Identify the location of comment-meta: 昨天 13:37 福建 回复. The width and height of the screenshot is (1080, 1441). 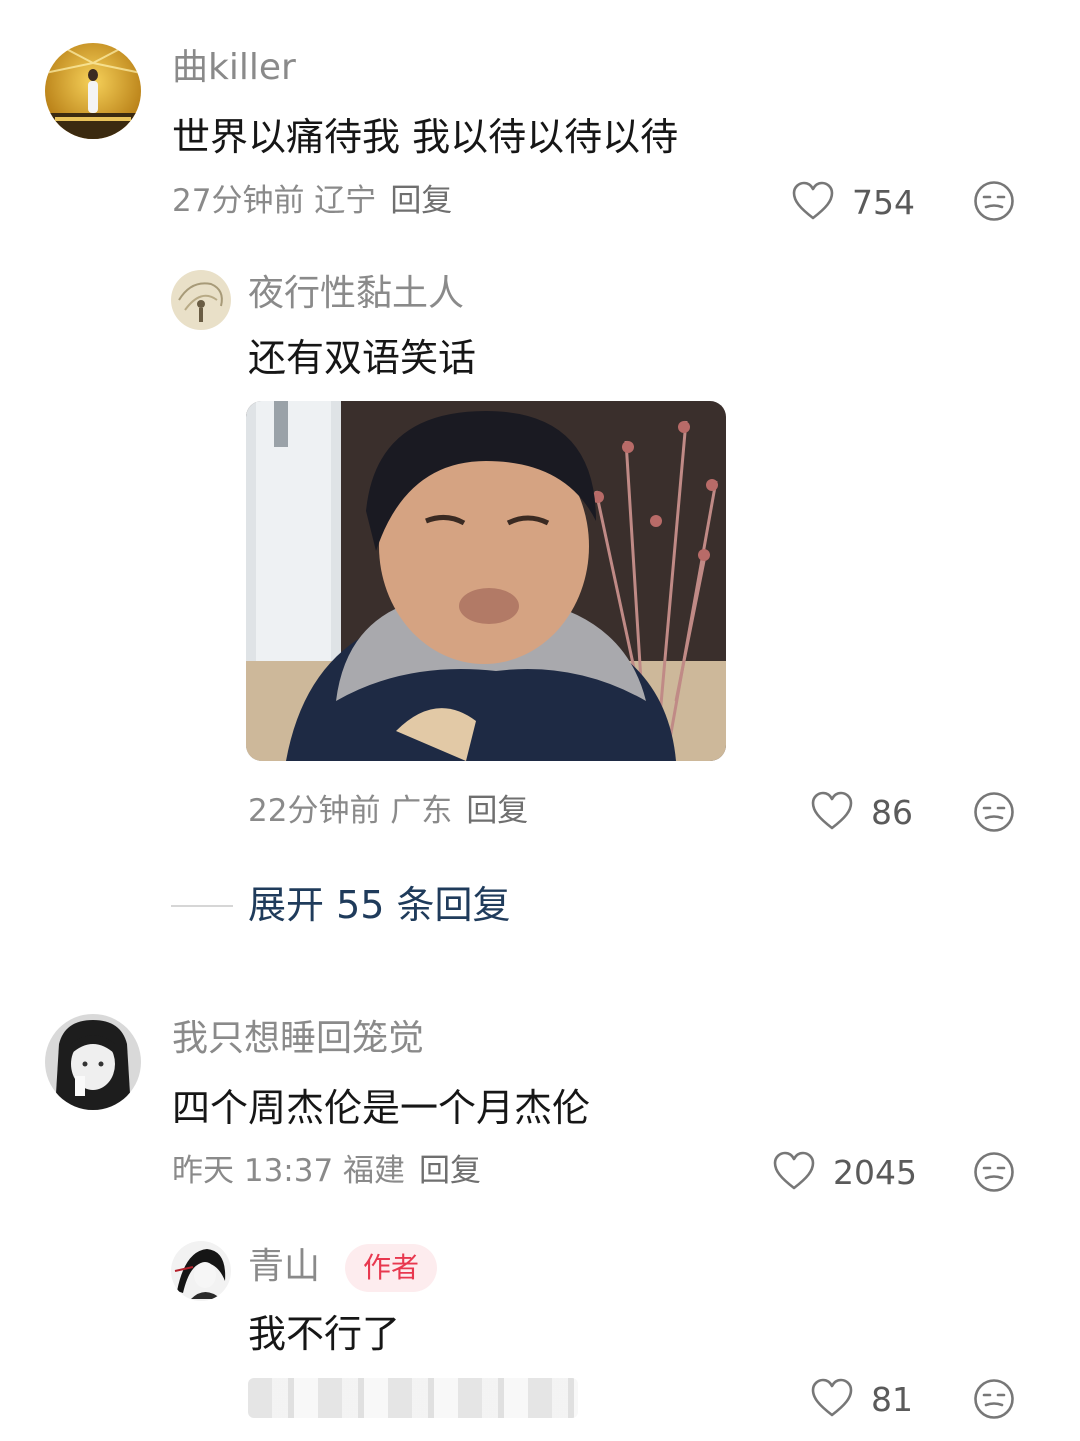
(326, 1171).